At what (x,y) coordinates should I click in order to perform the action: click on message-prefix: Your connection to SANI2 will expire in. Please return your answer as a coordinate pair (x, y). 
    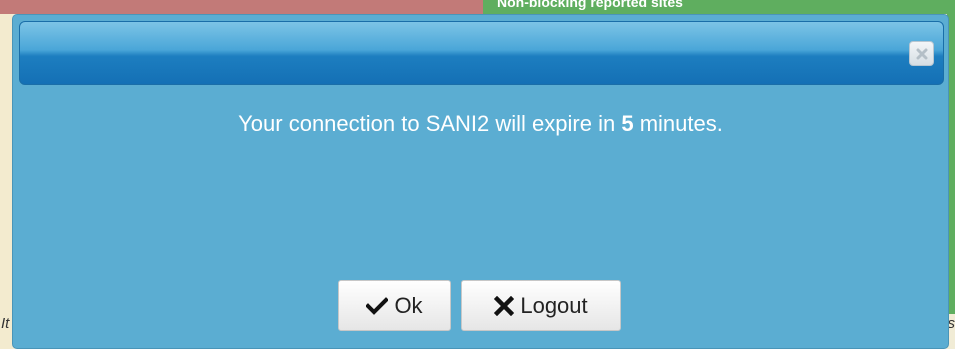
    Looking at the image, I should click on (430, 123).